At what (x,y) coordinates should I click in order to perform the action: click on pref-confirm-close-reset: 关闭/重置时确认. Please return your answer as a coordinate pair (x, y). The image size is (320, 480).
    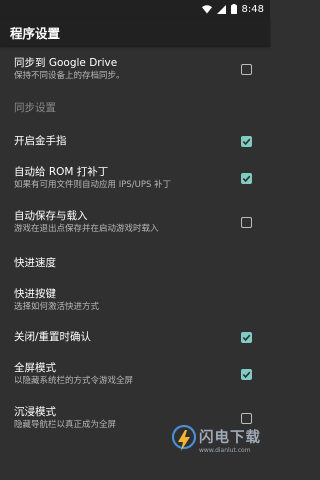
    Looking at the image, I should click on (135, 337).